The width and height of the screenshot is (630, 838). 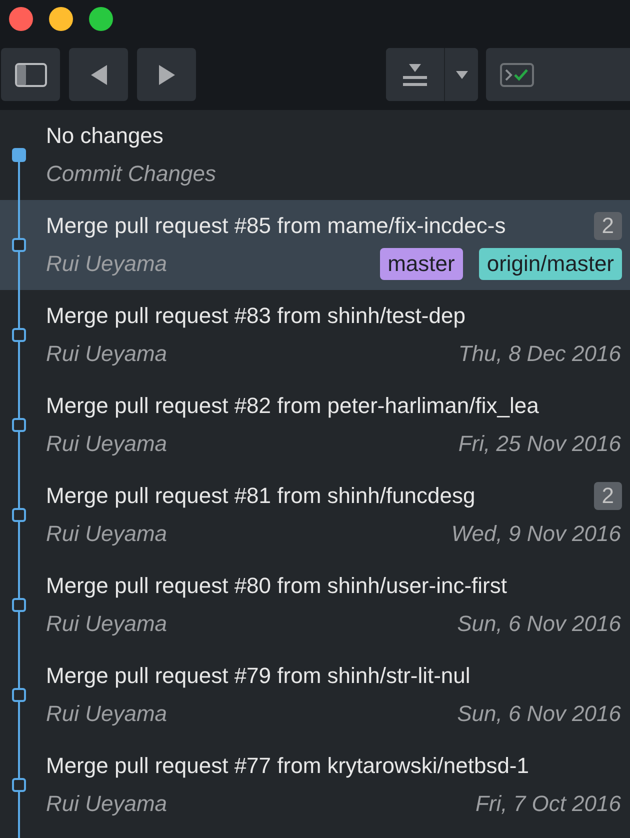 I want to click on commit-date: Fri, 7 Oct 2016, so click(x=548, y=804).